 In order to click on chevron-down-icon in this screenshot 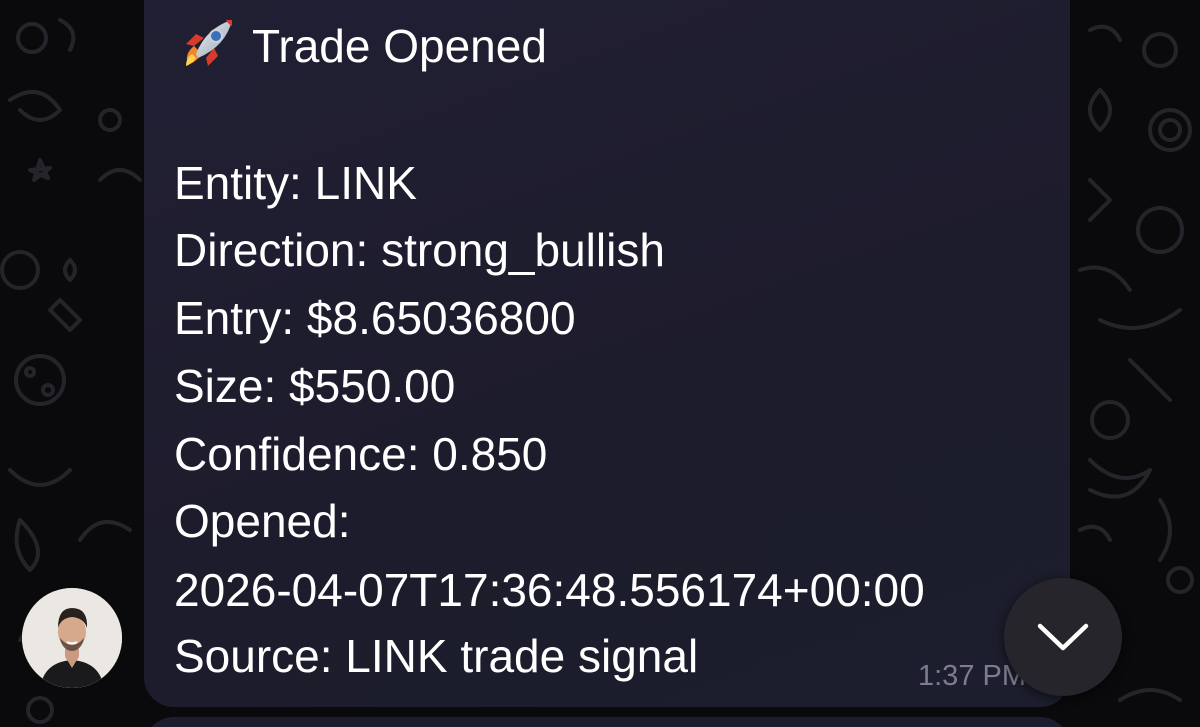, I will do `click(1063, 637)`.